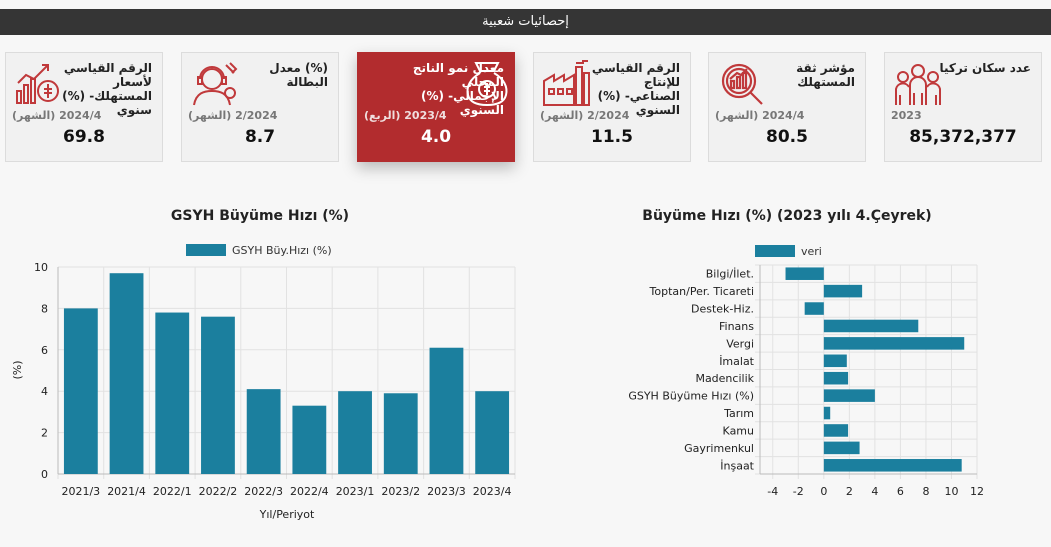 This screenshot has height=547, width=1051. Describe the element at coordinates (282, 250) in the screenshot. I see `legend-label: GSYH Büy.Hızı (%)` at that location.